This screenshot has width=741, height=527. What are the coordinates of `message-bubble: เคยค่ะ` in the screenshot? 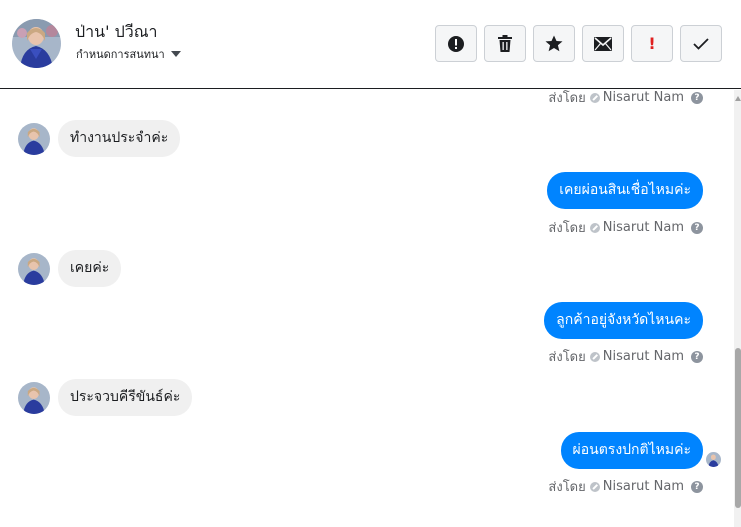 It's located at (90, 268).